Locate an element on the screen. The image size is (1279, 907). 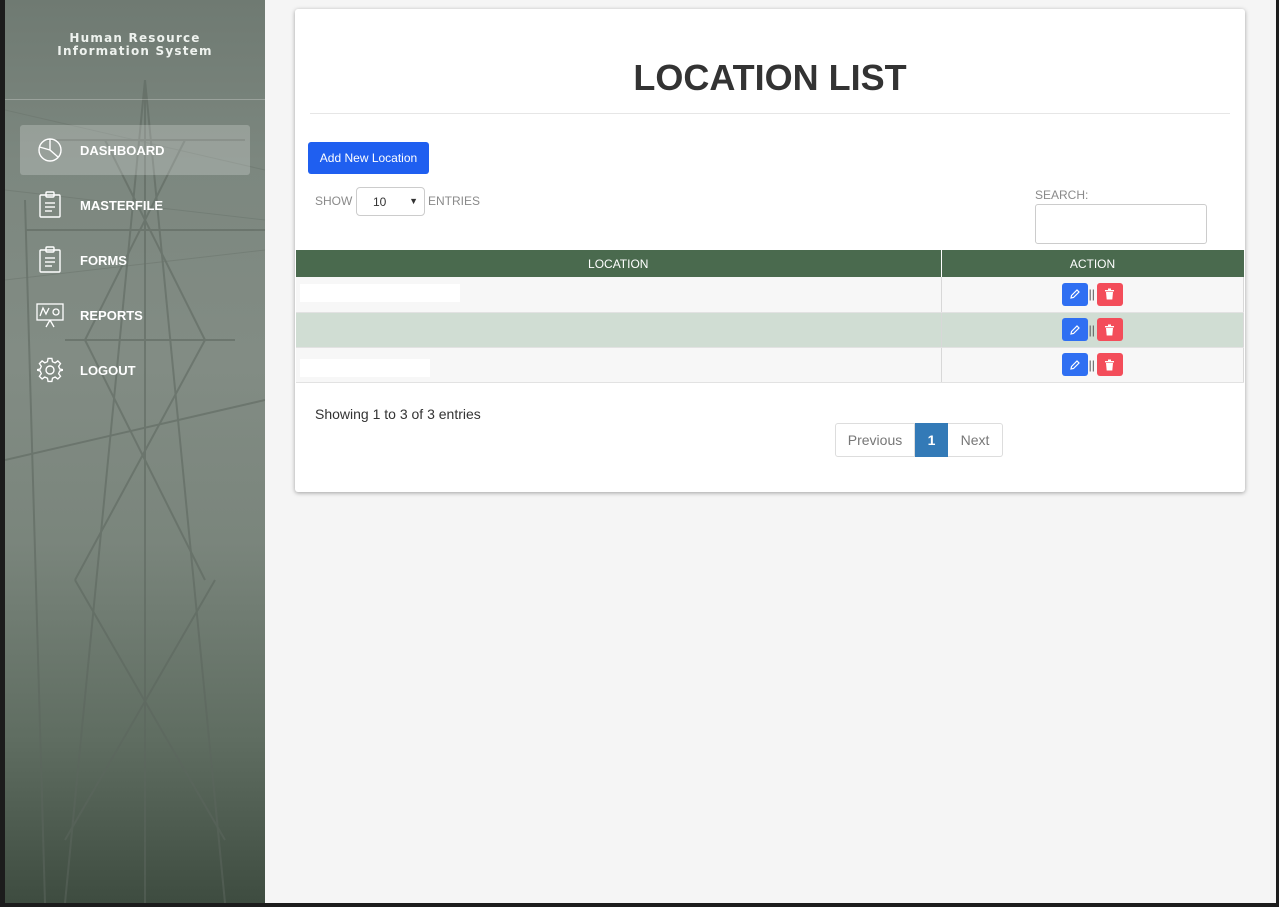
sidebar-item-forms: FORMS is located at coordinates (135, 260).